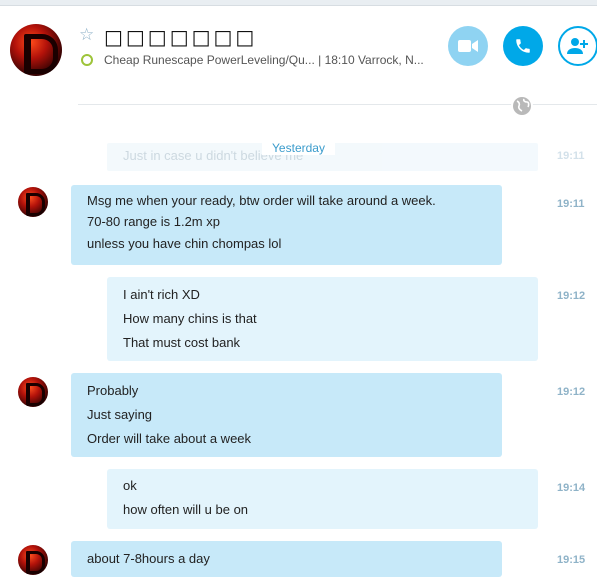 The image size is (597, 581). I want to click on message-line: how often will u be on, so click(186, 509).